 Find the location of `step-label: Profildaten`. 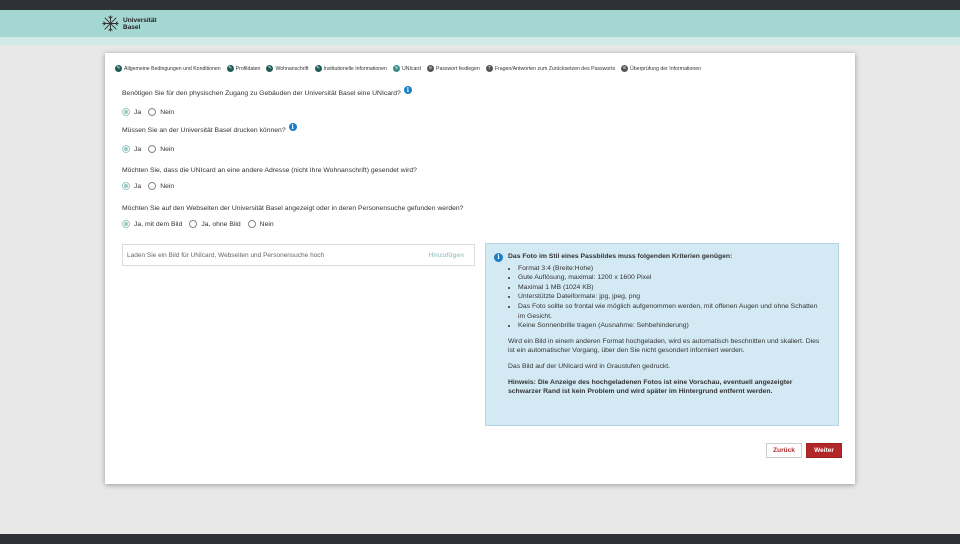

step-label: Profildaten is located at coordinates (248, 68).